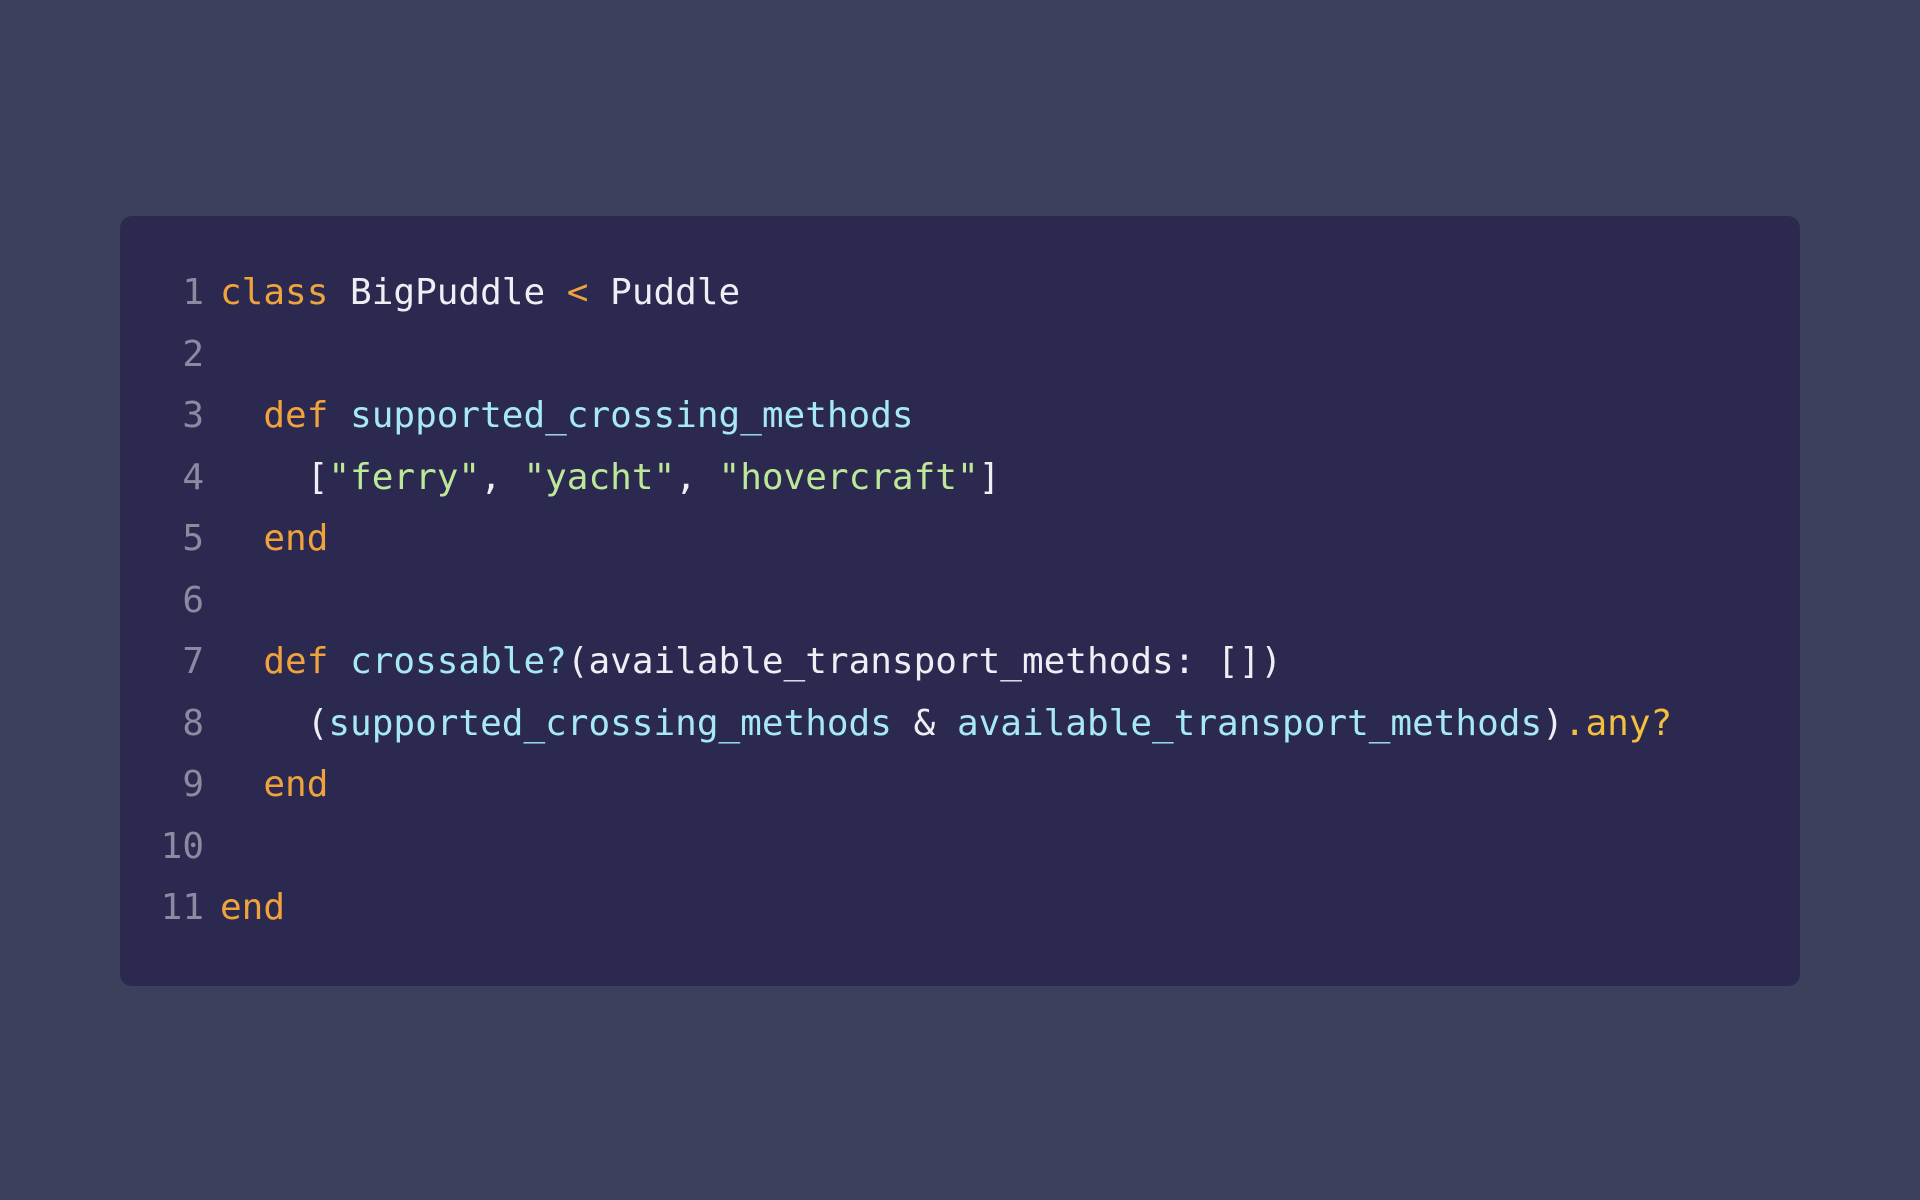  I want to click on code-line: 6, so click(960, 601).